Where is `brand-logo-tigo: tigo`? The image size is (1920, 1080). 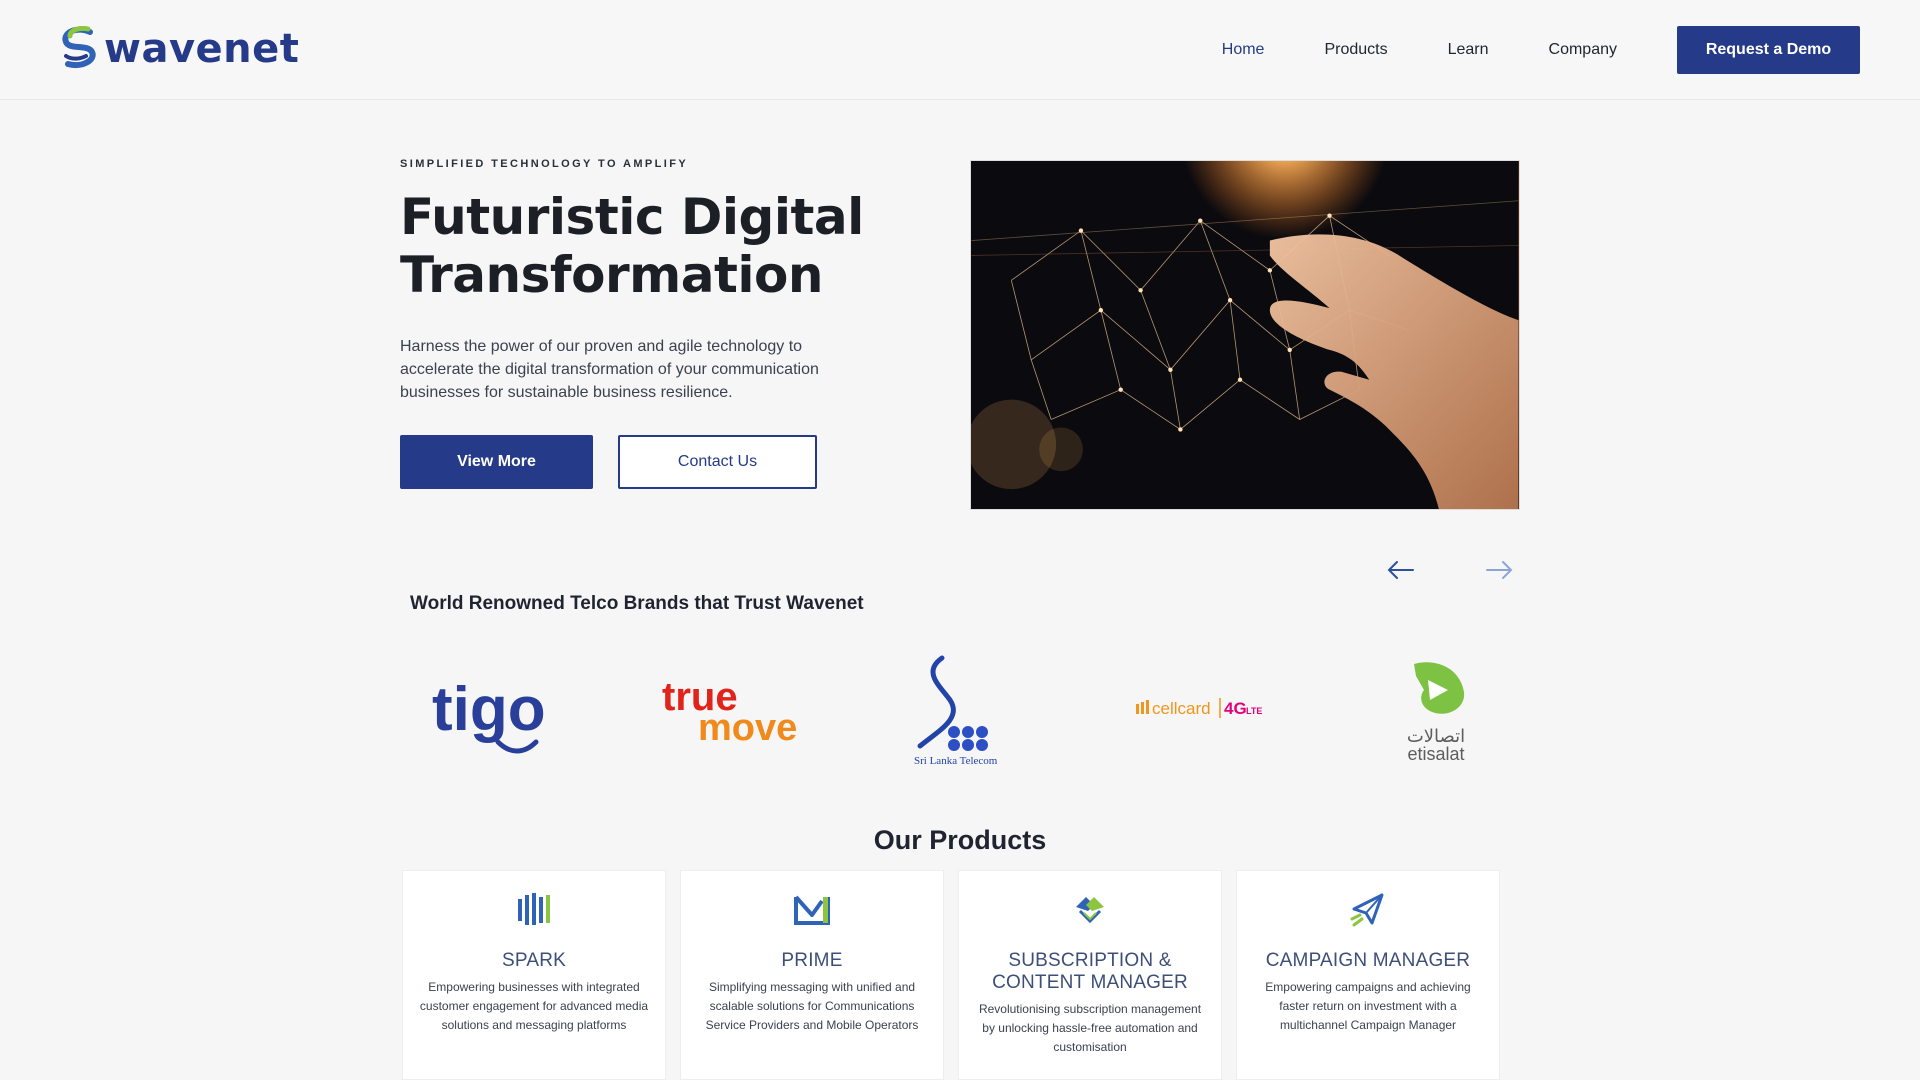
brand-logo-tigo: tigo is located at coordinates (490, 710).